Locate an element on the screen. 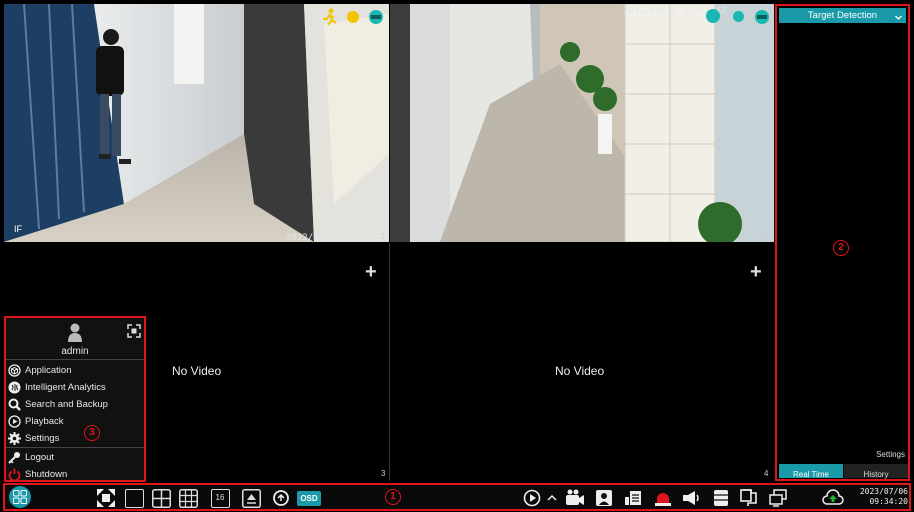 The width and height of the screenshot is (914, 512). face-portrait-icon is located at coordinates (604, 498).